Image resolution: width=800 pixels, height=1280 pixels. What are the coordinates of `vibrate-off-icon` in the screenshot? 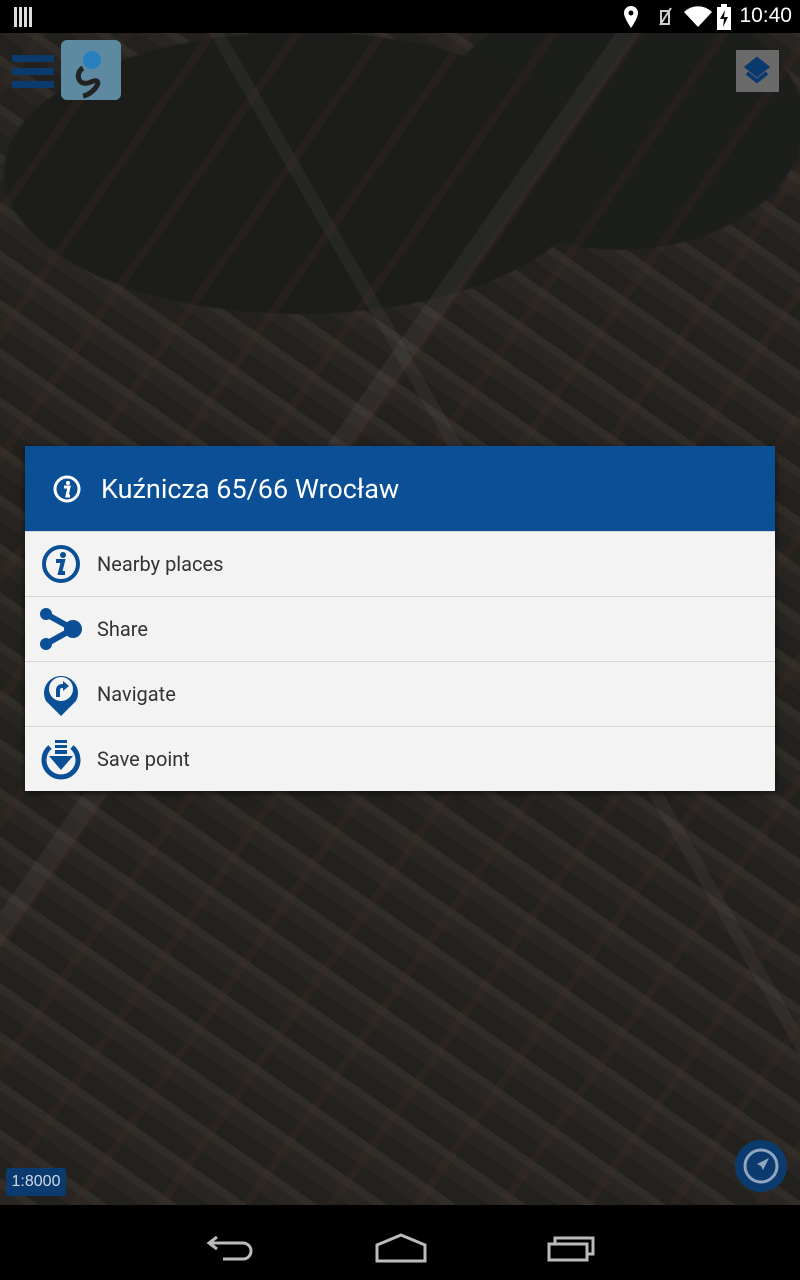 It's located at (665, 16).